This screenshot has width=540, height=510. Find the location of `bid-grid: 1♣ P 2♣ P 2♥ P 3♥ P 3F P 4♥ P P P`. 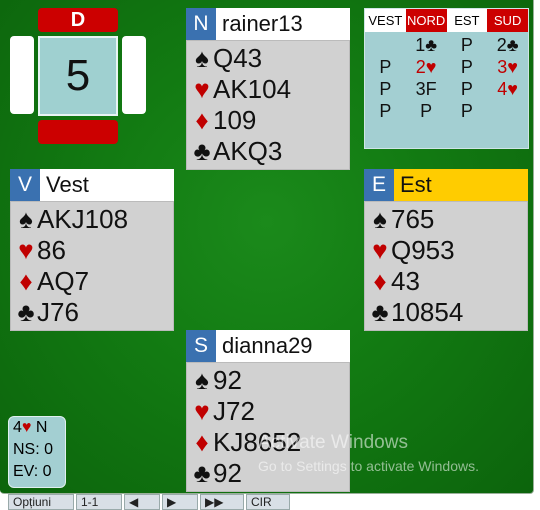

bid-grid: 1♣ P 2♣ P 2♥ P 3♥ P 3F P 4♥ P P P is located at coordinates (446, 77).